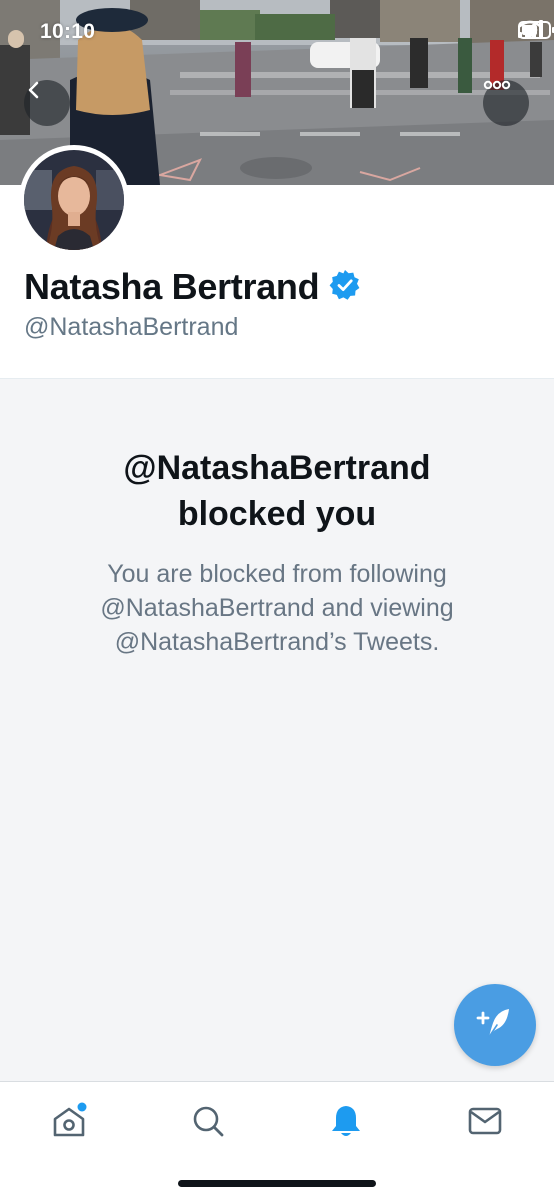  Describe the element at coordinates (277, 514) in the screenshot. I see `blocked-title-text: blocked you` at that location.